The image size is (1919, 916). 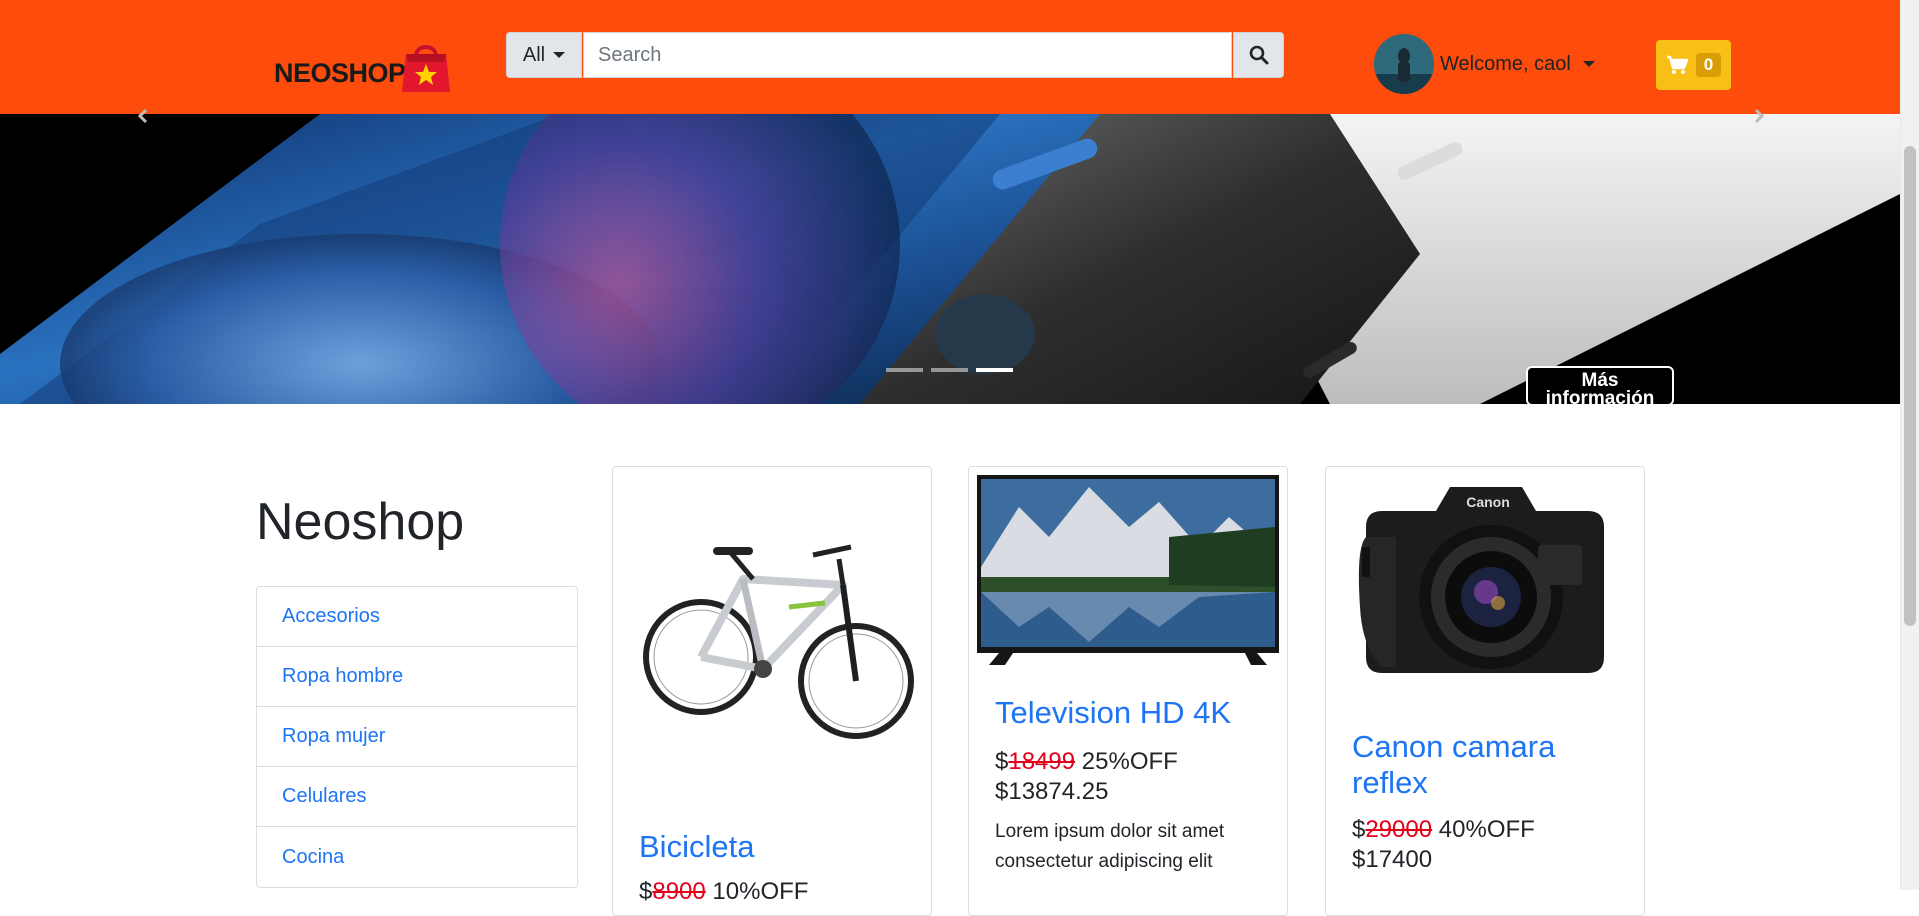 I want to click on product-card: Bicicleta $8900 10%OFF, so click(x=772, y=691).